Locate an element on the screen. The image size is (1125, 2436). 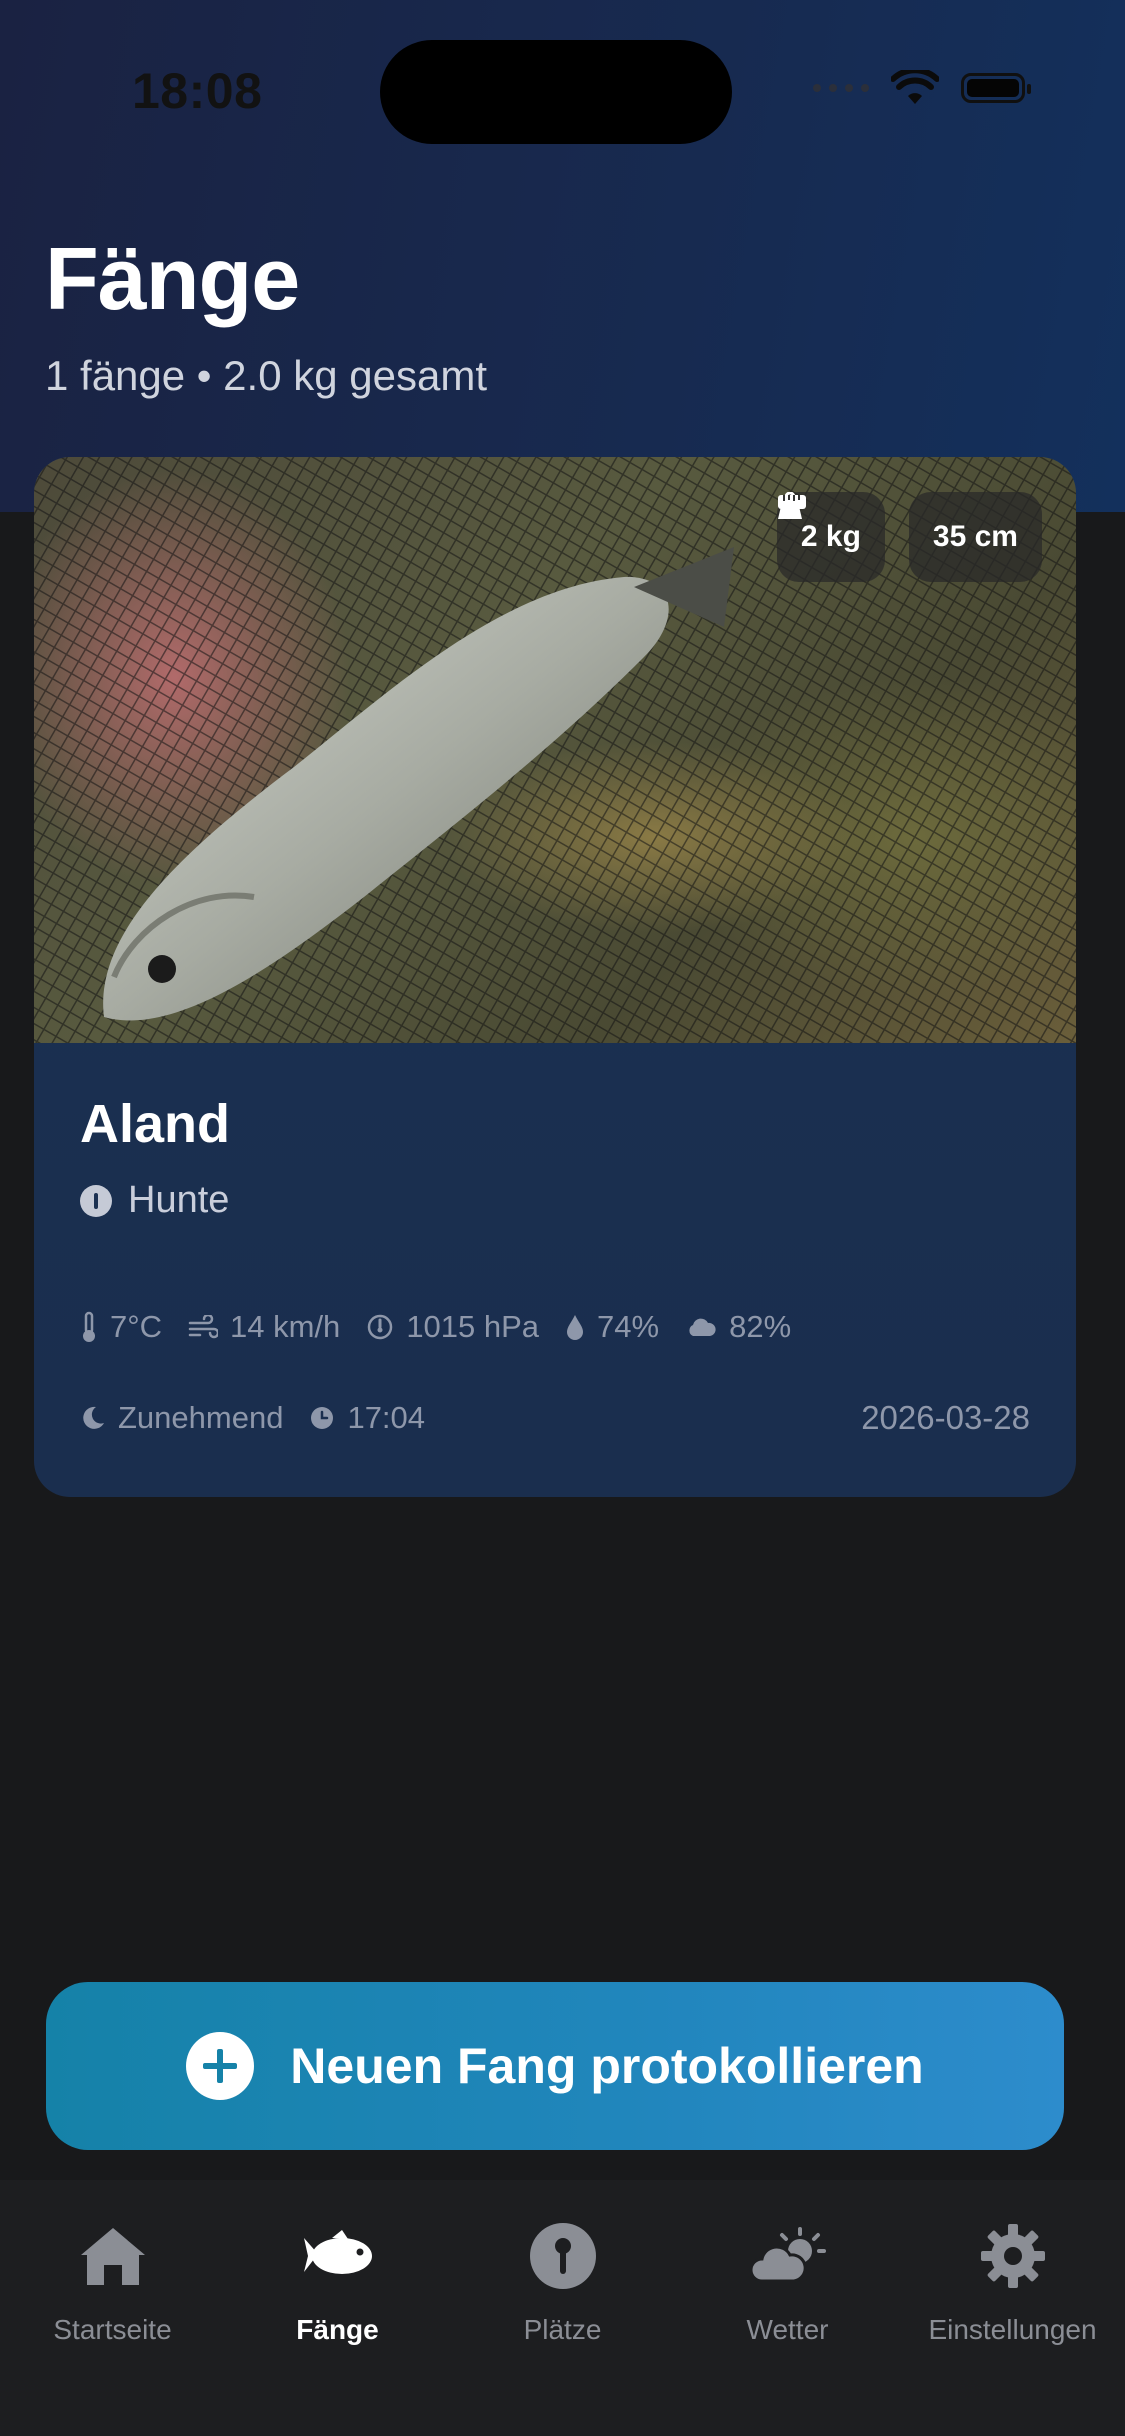
plus-icon is located at coordinates (220, 2066).